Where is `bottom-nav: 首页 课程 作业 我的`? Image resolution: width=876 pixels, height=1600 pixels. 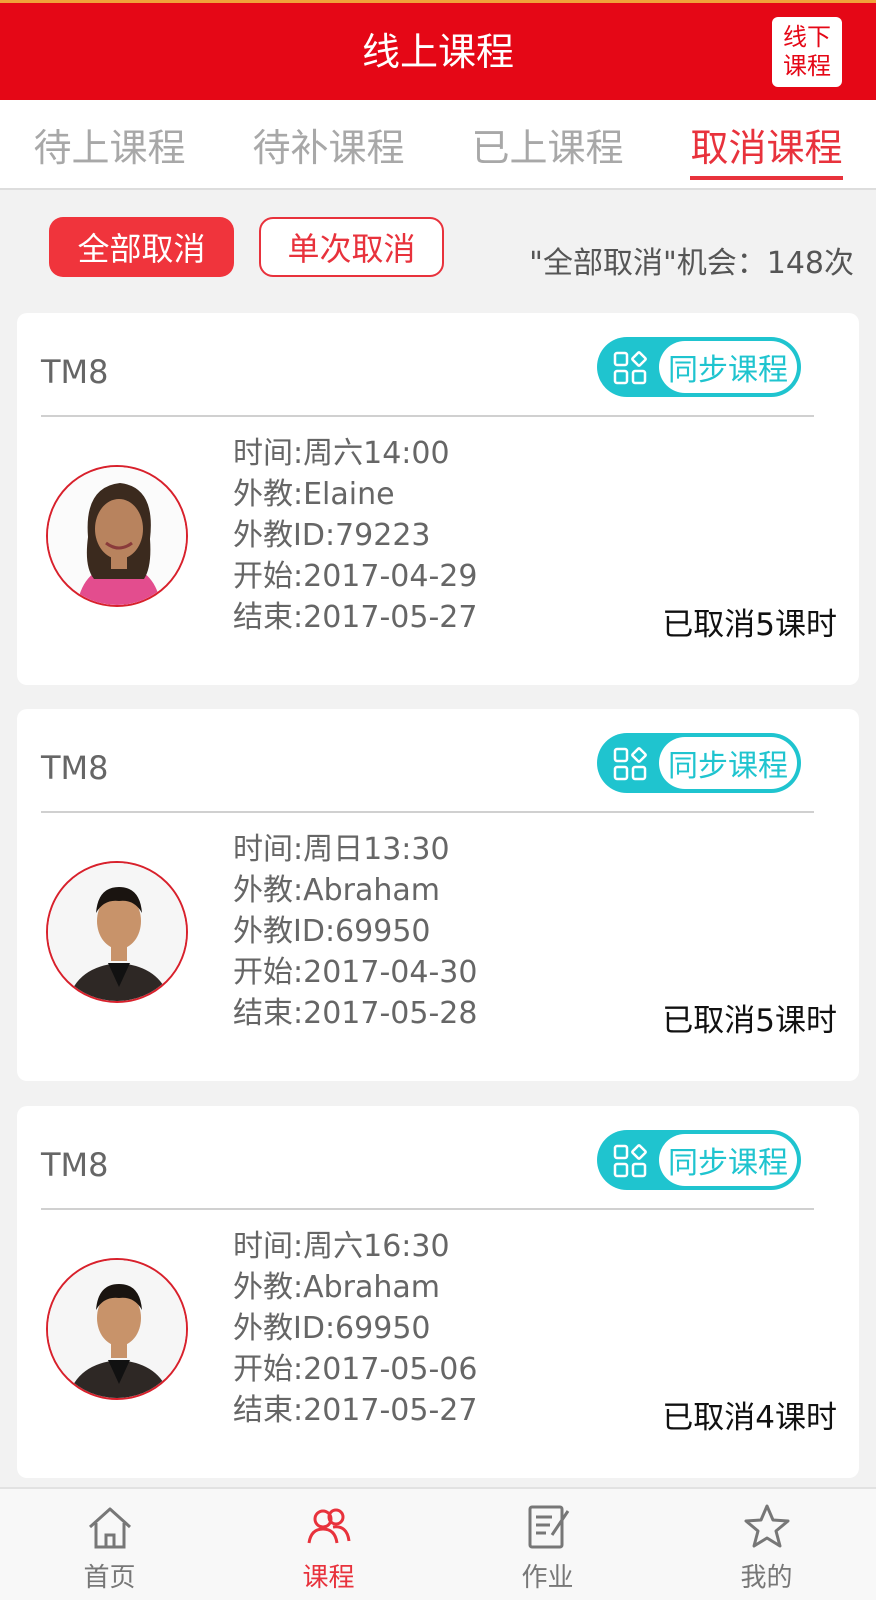
bottom-nav: 首页 课程 作业 我的 is located at coordinates (438, 1543).